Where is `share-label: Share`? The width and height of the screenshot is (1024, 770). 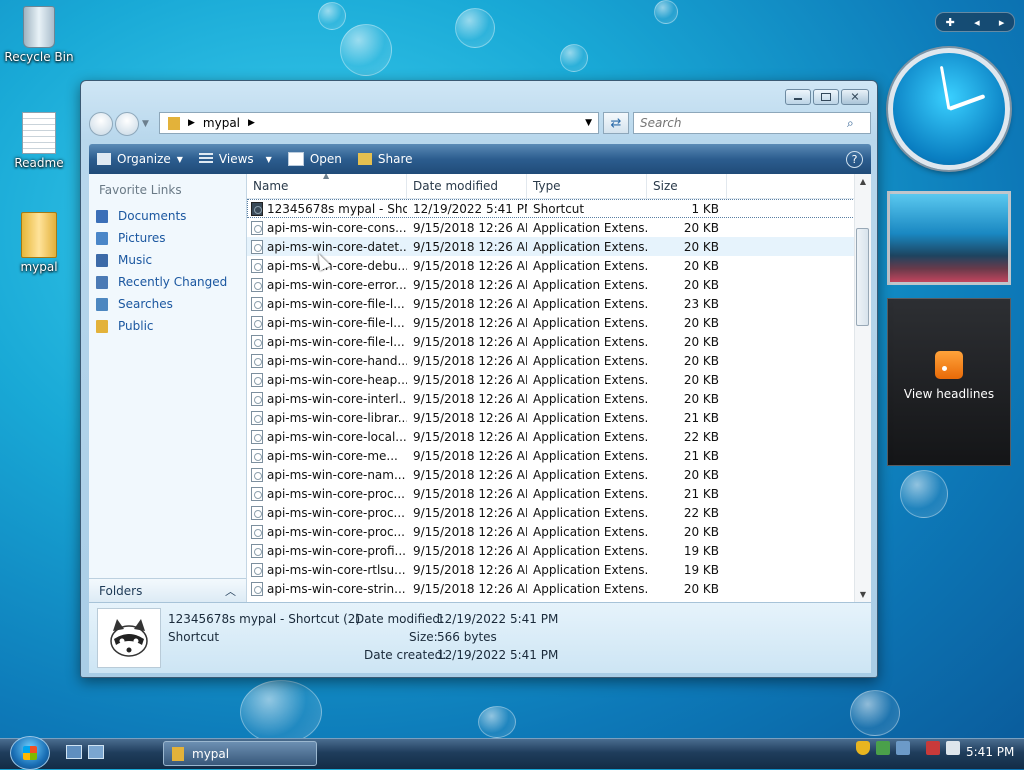 share-label: Share is located at coordinates (395, 159).